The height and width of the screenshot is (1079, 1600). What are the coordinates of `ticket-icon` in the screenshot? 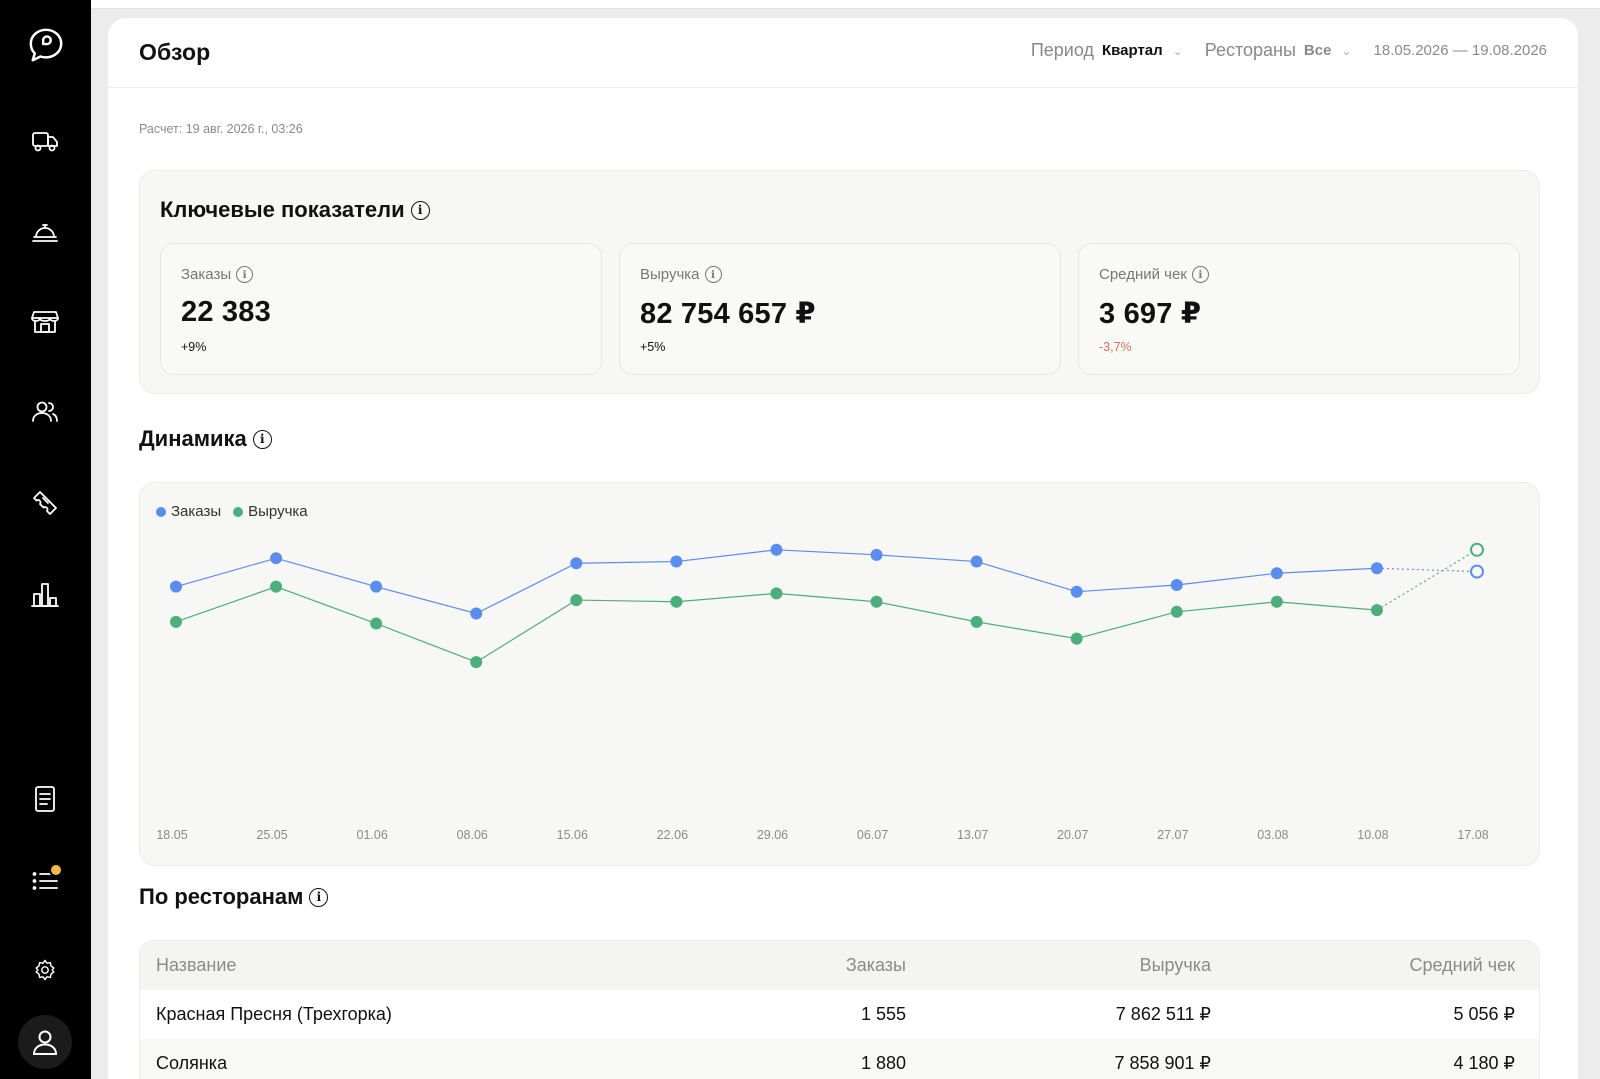 It's located at (45, 503).